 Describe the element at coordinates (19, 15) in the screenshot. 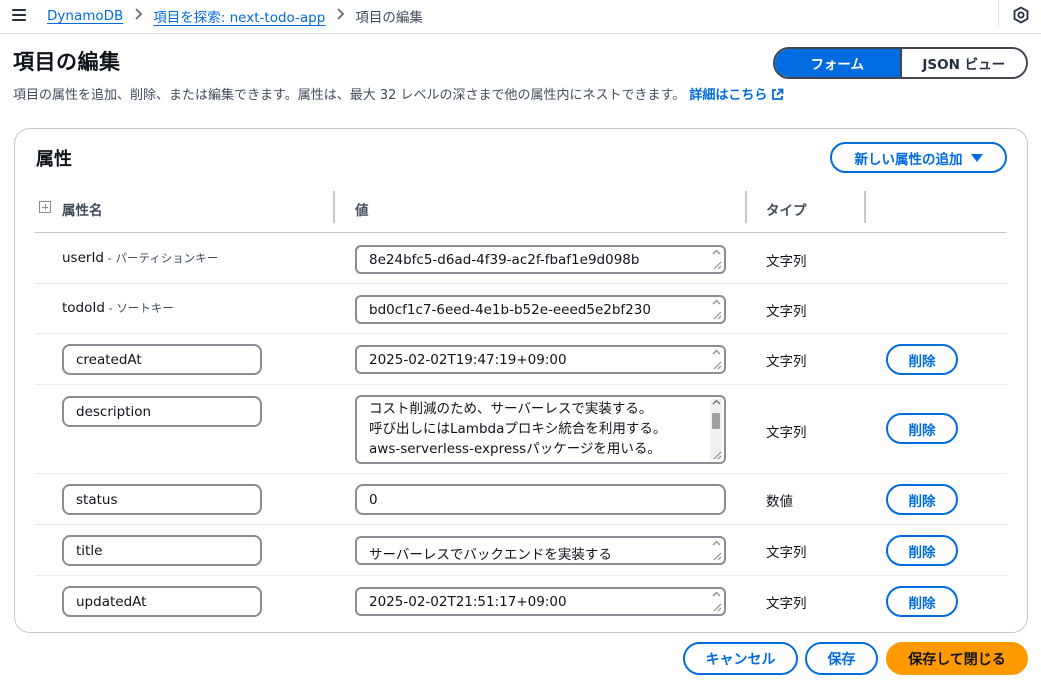

I see `menu-icon` at that location.